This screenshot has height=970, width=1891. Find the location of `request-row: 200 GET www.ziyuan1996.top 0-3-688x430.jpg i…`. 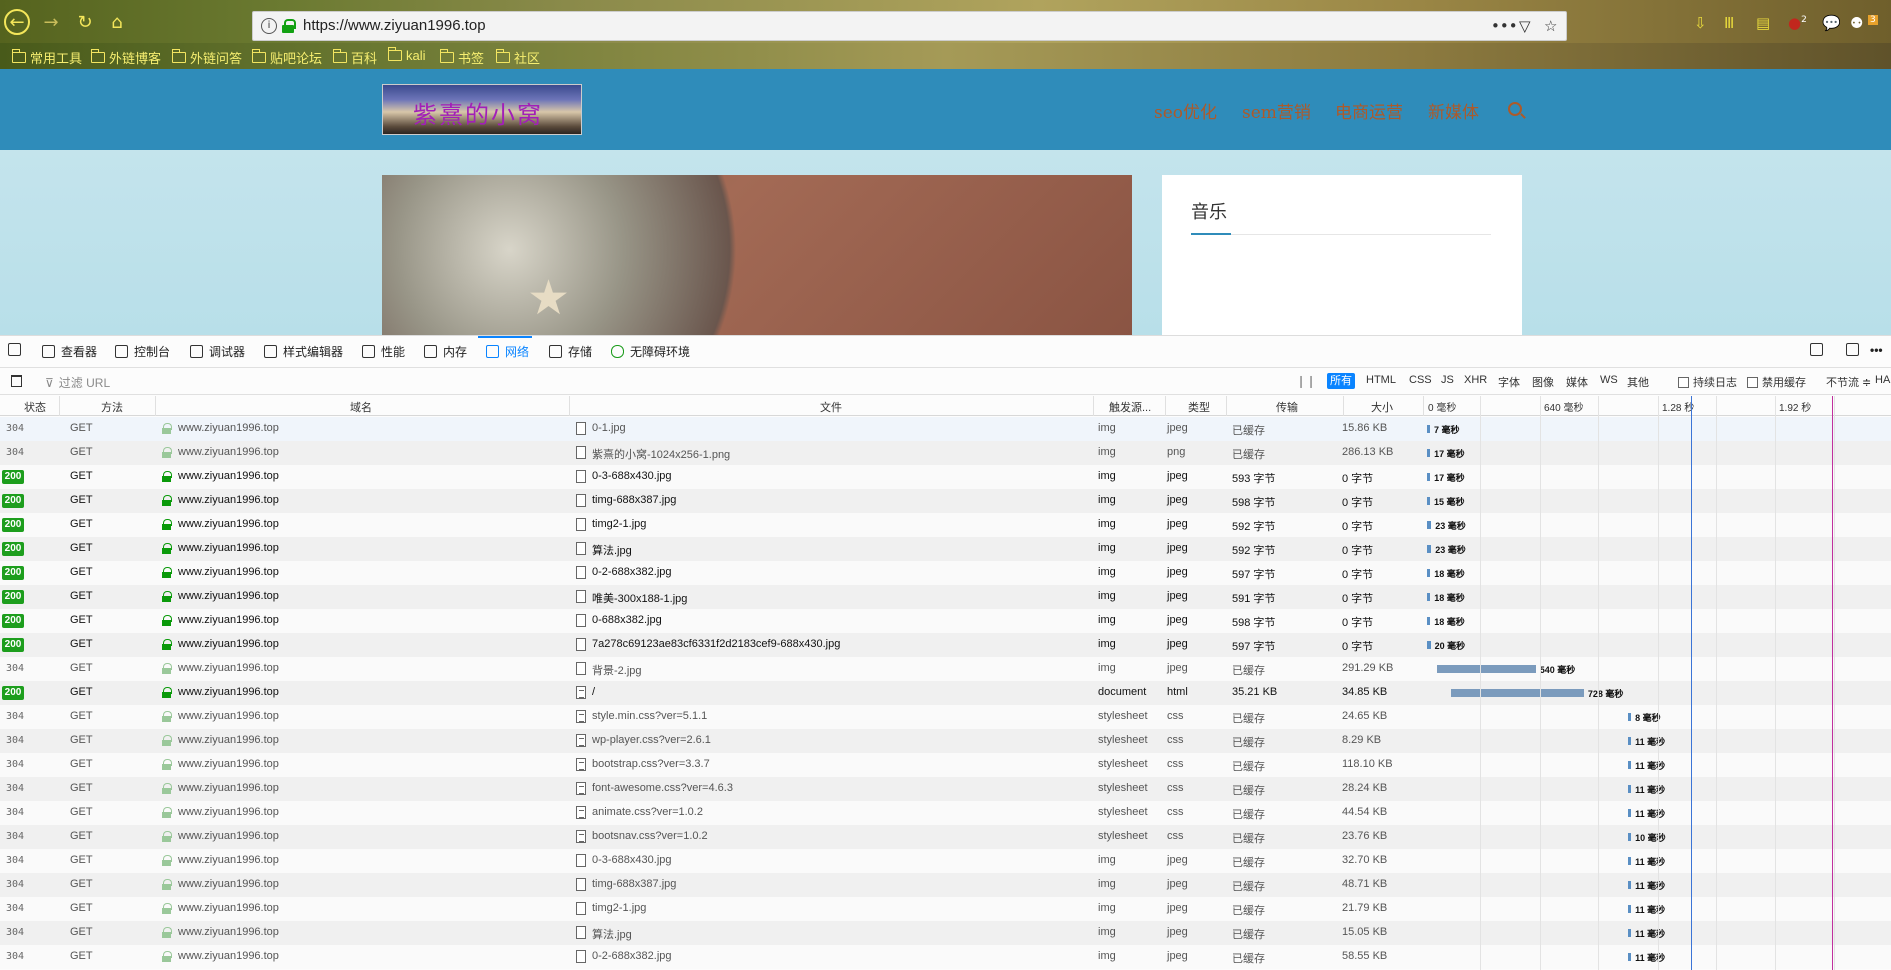

request-row: 200 GET www.ziyuan1996.top 0-3-688x430.jpg i… is located at coordinates (945, 477).